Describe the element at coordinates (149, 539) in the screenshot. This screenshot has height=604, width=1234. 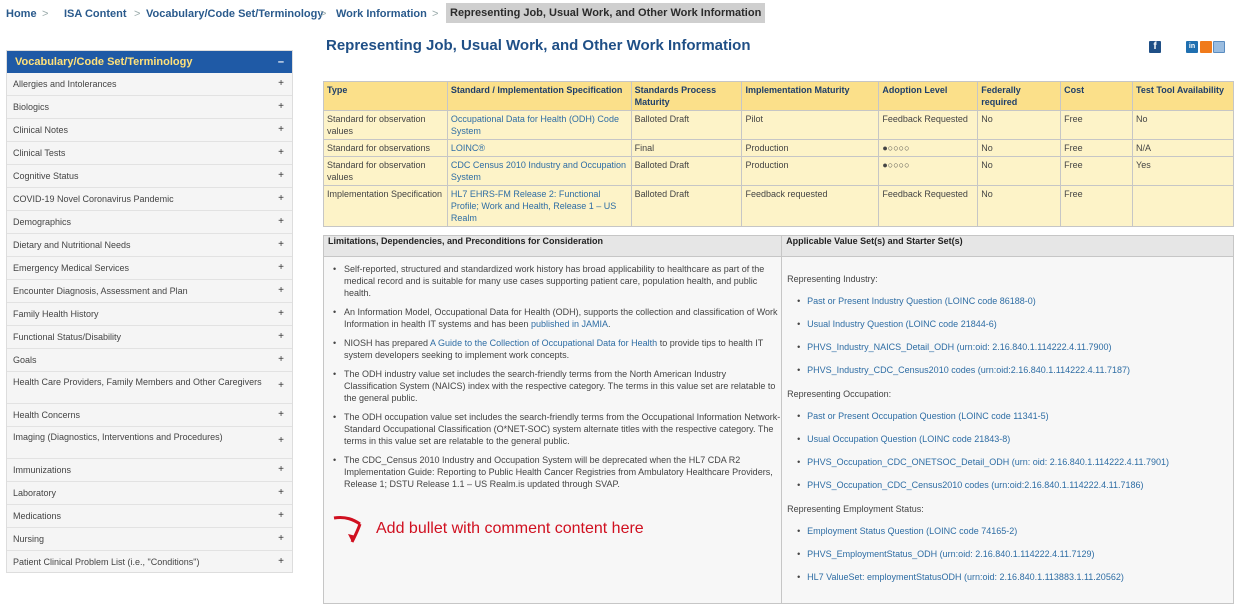
I see `sidebar-item: Nursing +` at that location.